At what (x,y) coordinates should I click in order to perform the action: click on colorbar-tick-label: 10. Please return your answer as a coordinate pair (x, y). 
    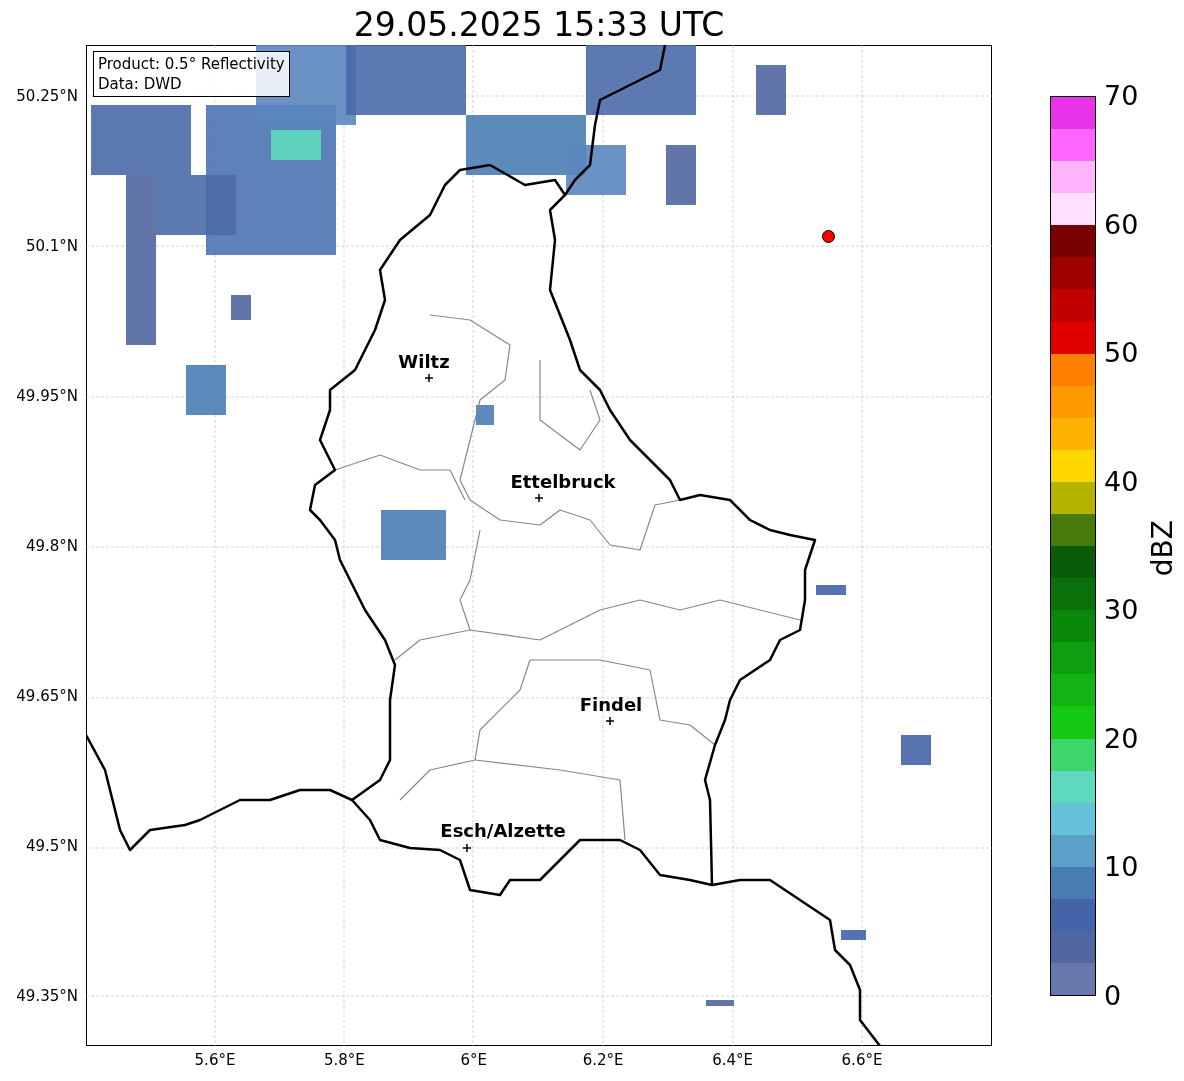
    Looking at the image, I should click on (1121, 867).